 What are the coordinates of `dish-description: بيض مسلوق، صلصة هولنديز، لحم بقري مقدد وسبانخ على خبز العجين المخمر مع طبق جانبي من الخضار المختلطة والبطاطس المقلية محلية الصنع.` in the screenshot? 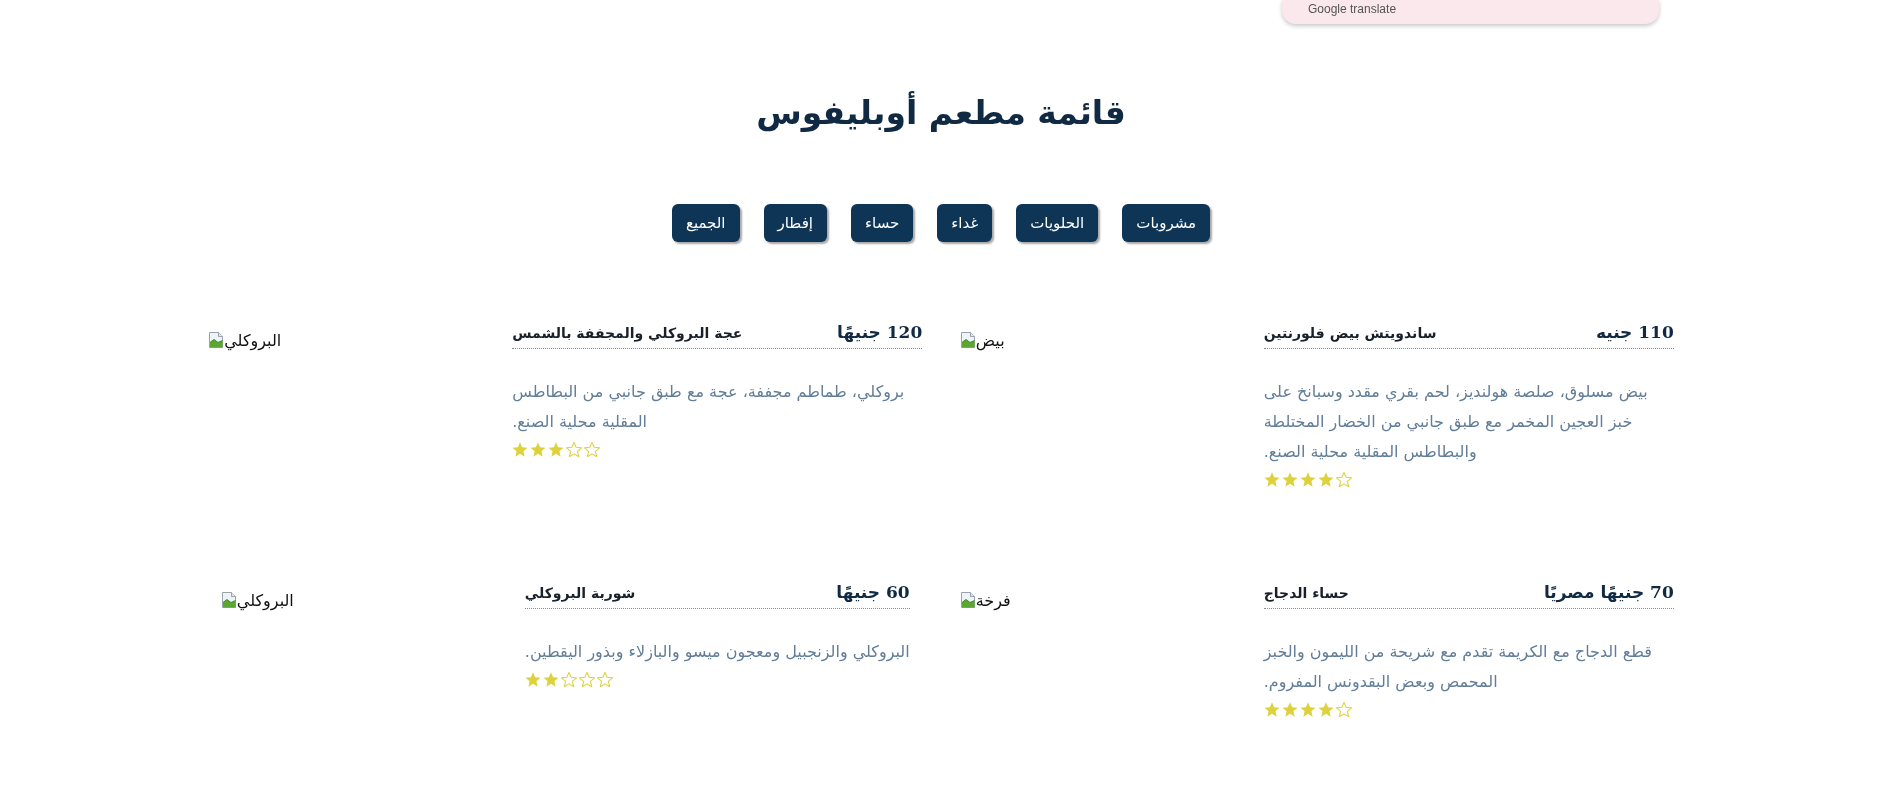 It's located at (1456, 422).